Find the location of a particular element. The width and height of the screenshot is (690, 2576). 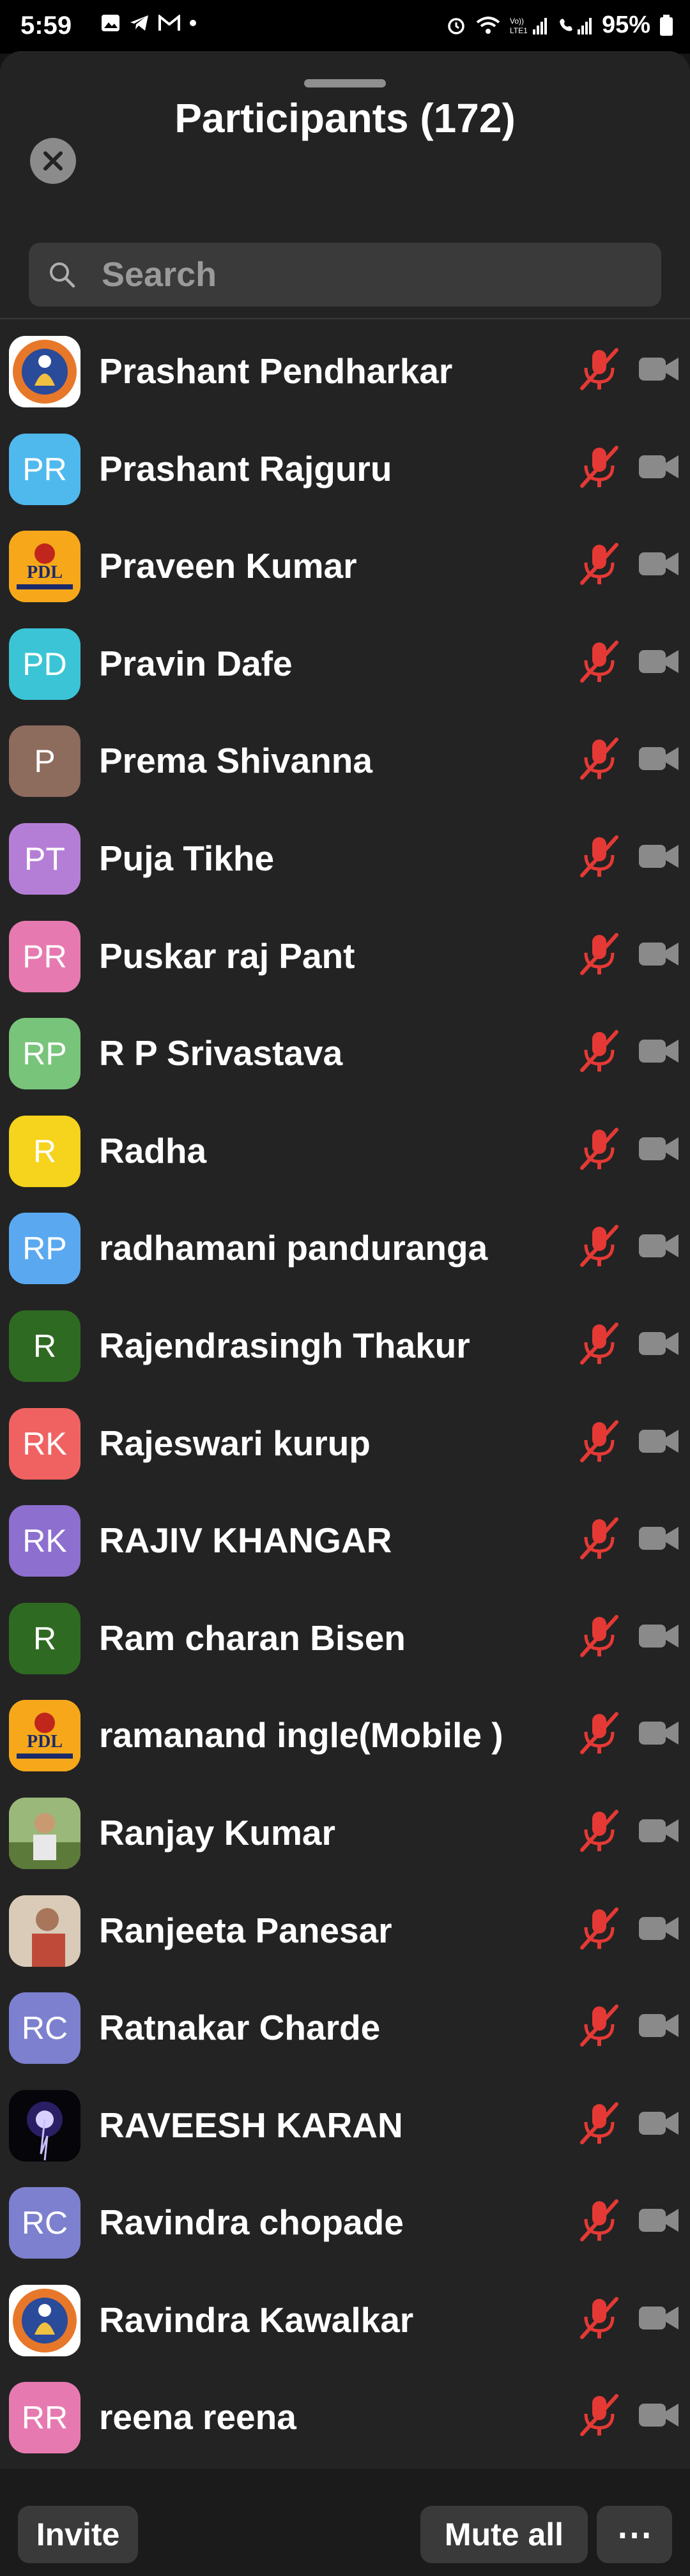

participant-row: RC Ravindra chopade is located at coordinates (345, 2223).